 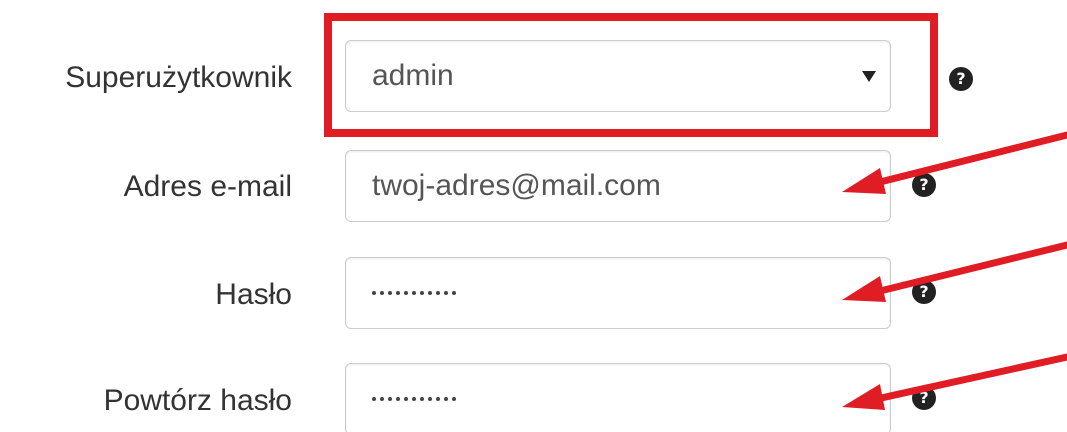 I want to click on superuser-select: admin, so click(x=618, y=76).